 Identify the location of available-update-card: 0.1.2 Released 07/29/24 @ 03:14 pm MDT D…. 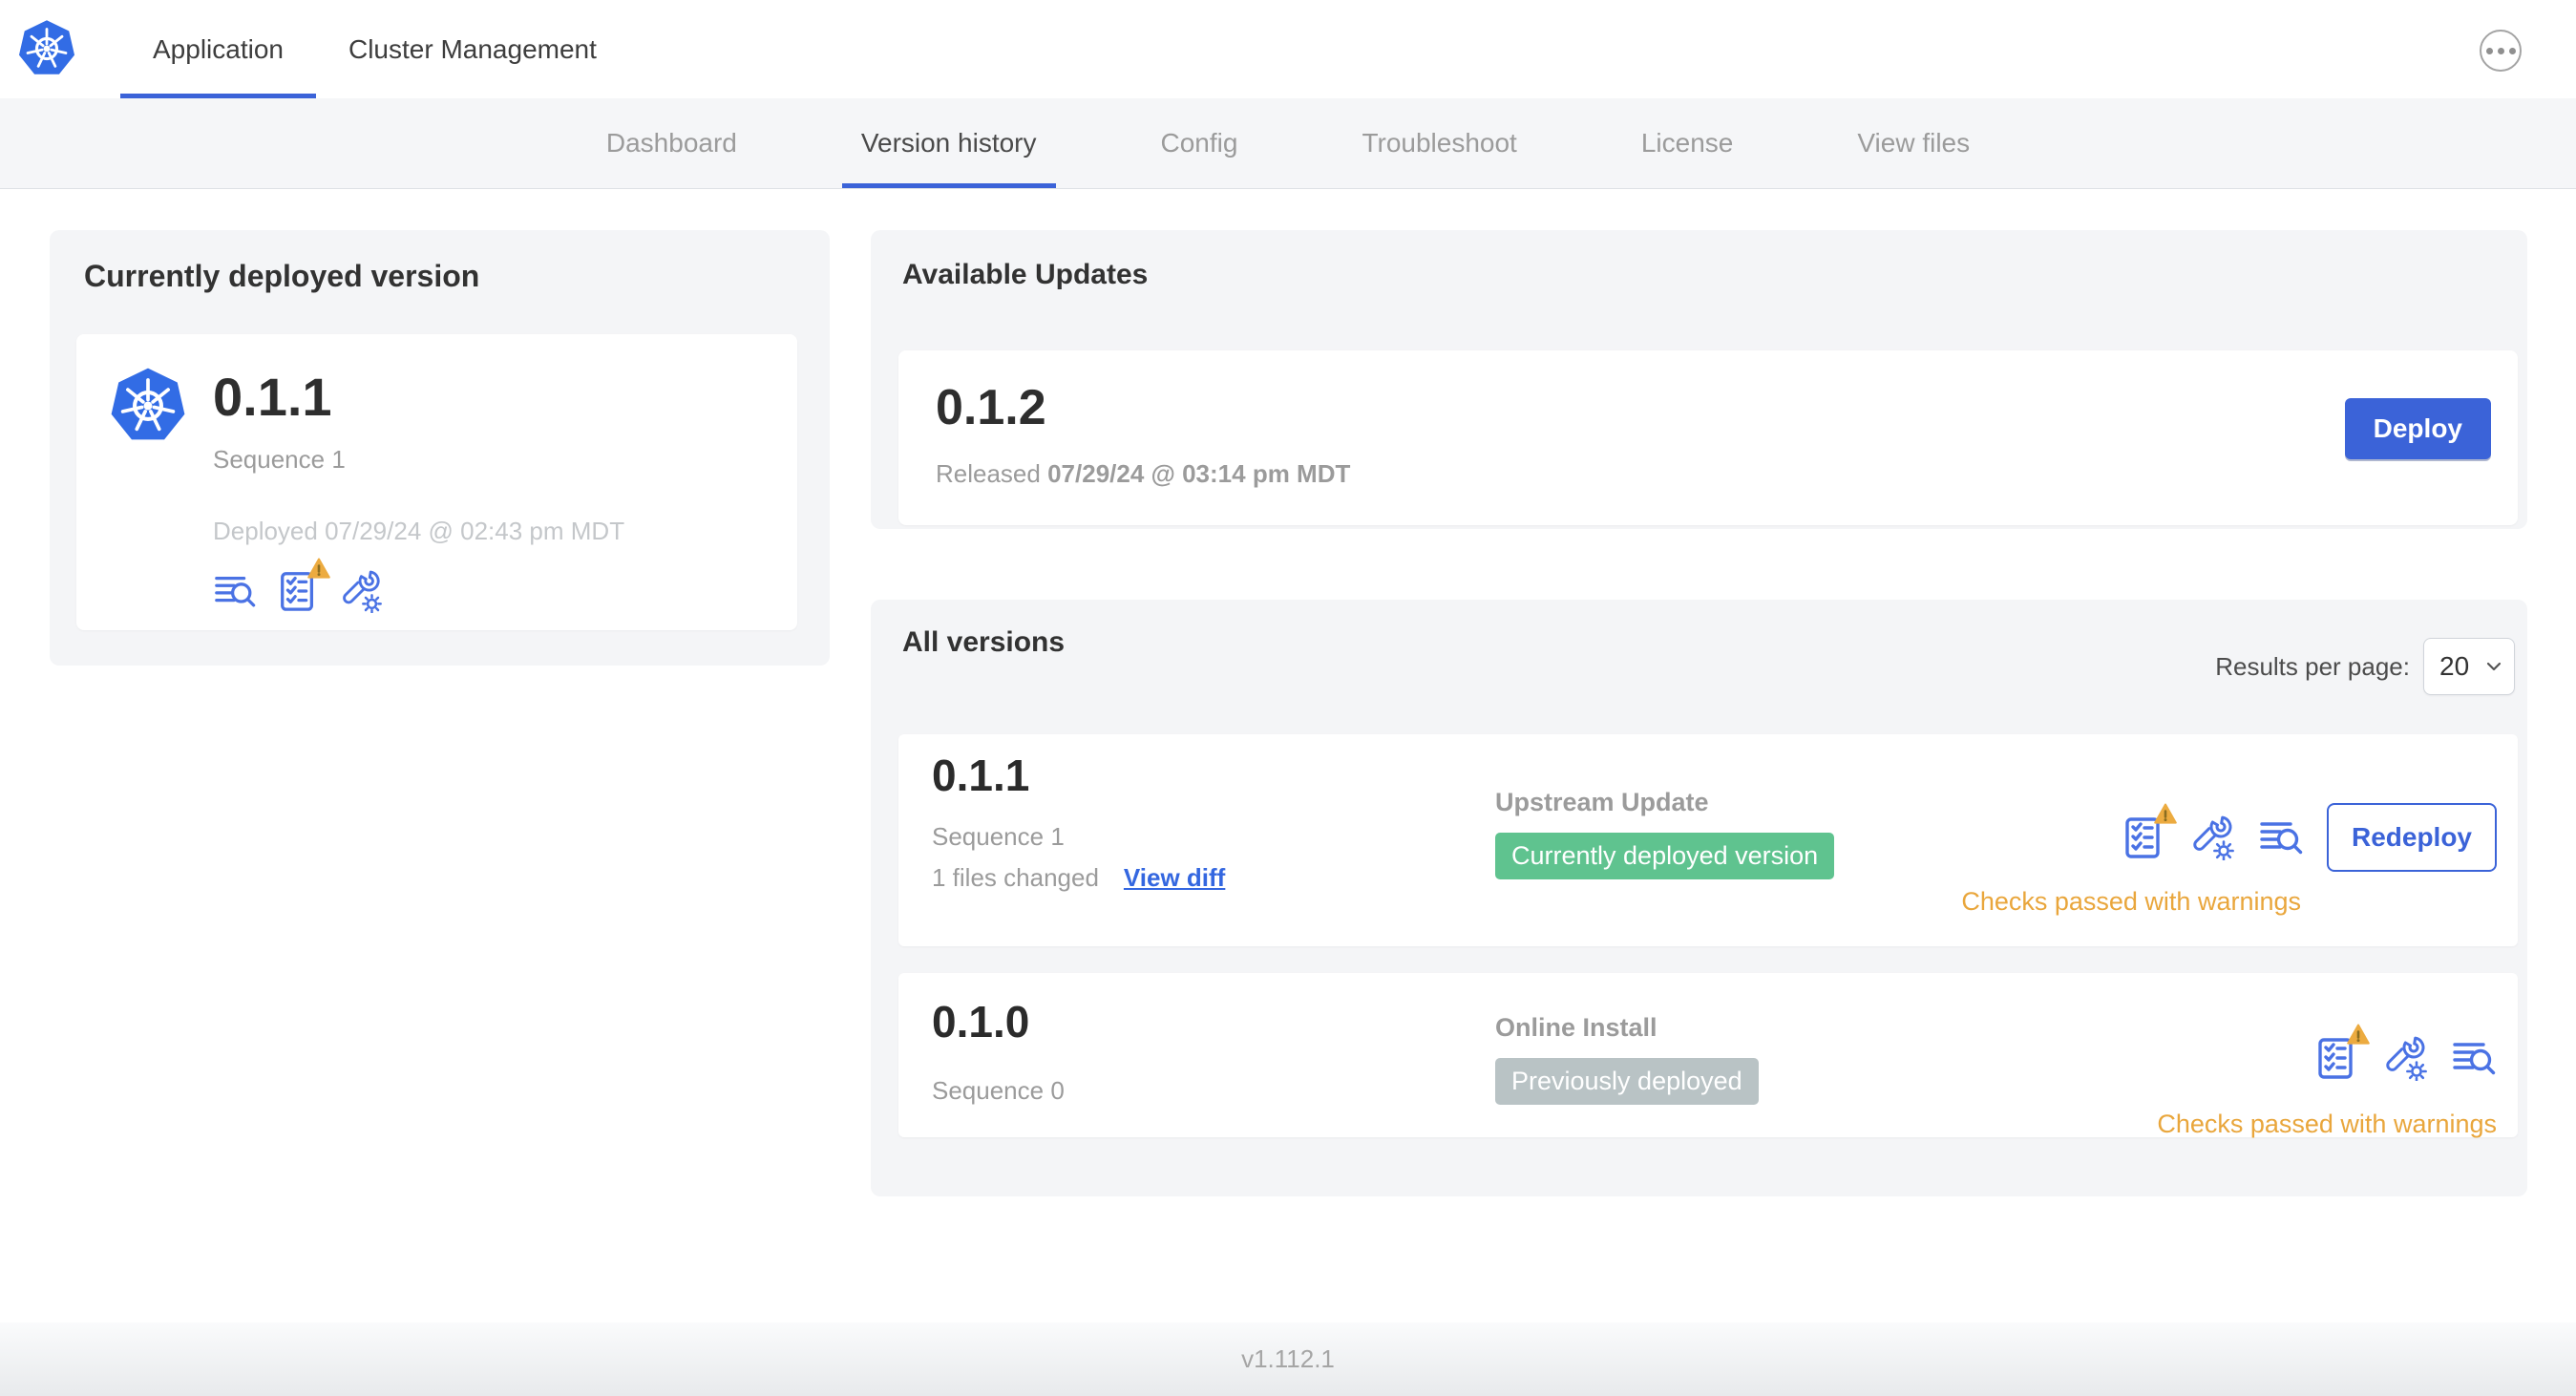
(1708, 437).